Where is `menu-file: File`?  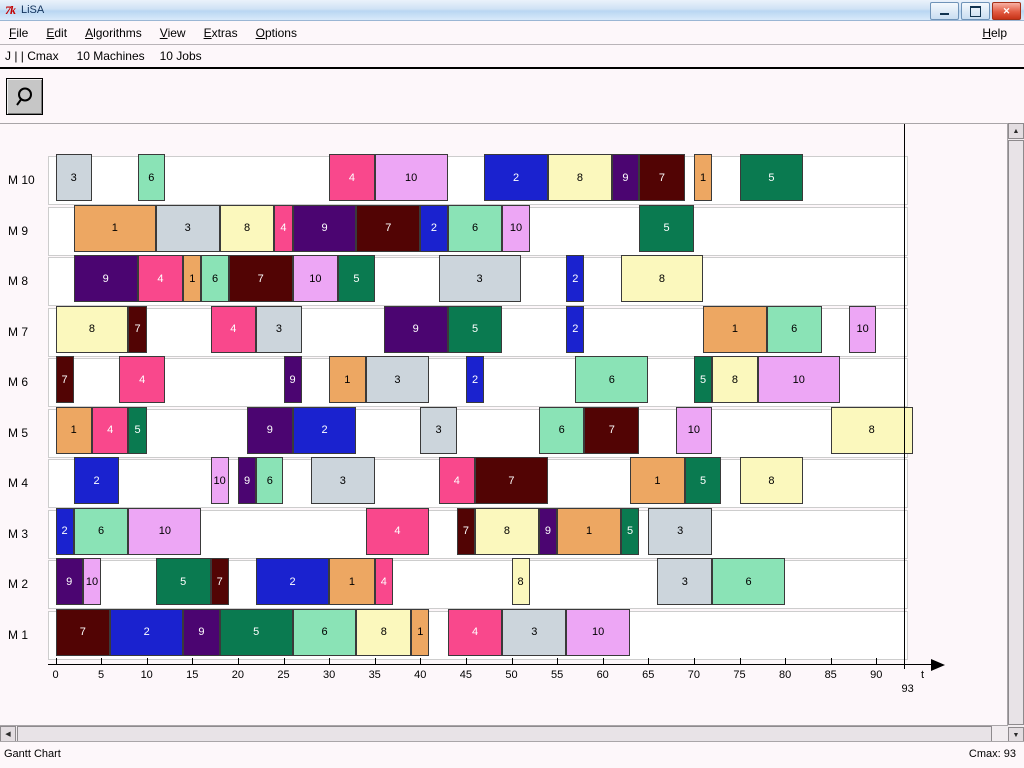 menu-file: File is located at coordinates (18, 33).